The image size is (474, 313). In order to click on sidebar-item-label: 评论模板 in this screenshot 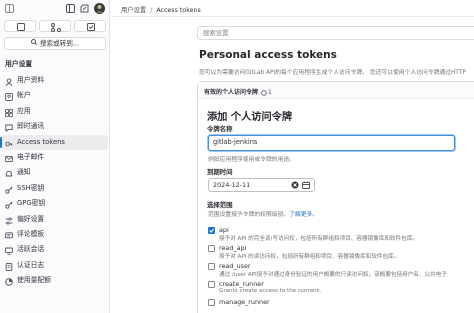, I will do `click(31, 233)`.